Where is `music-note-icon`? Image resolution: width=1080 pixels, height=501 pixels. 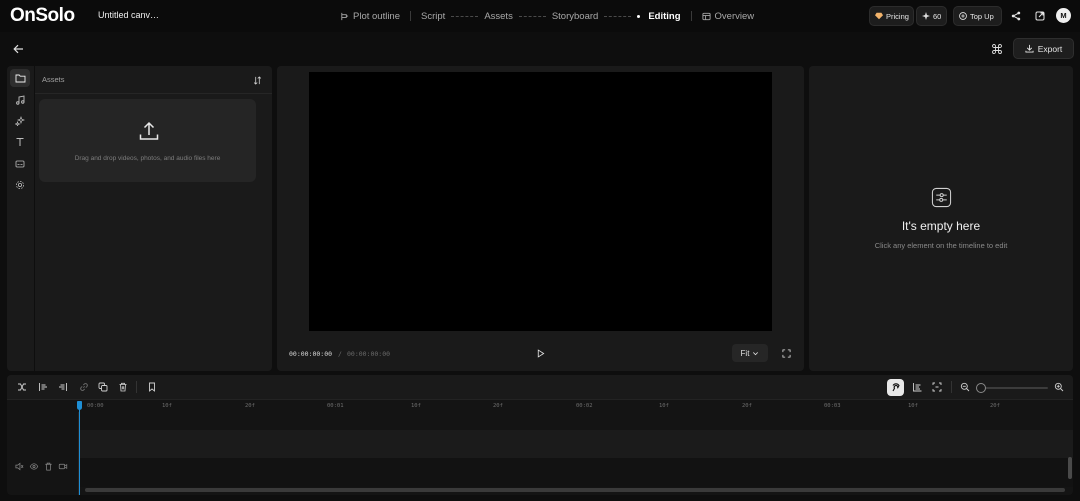 music-note-icon is located at coordinates (20, 100).